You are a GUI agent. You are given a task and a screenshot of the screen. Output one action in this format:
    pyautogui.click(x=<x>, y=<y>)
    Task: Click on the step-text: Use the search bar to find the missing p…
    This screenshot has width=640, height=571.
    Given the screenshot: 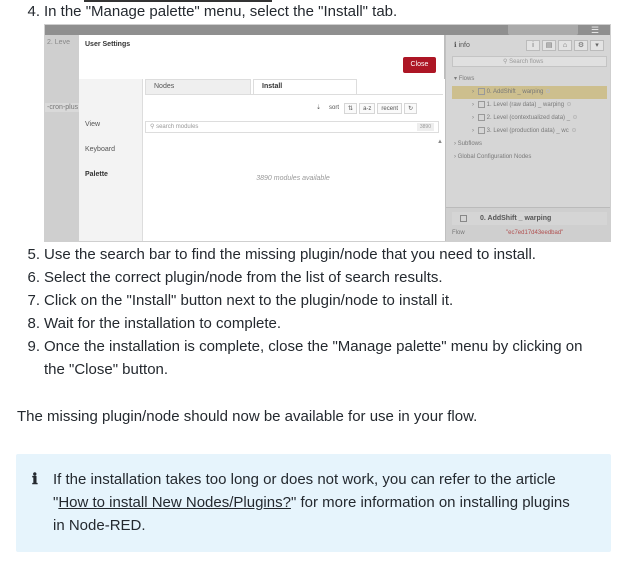 What is the action you would take?
    pyautogui.click(x=290, y=254)
    